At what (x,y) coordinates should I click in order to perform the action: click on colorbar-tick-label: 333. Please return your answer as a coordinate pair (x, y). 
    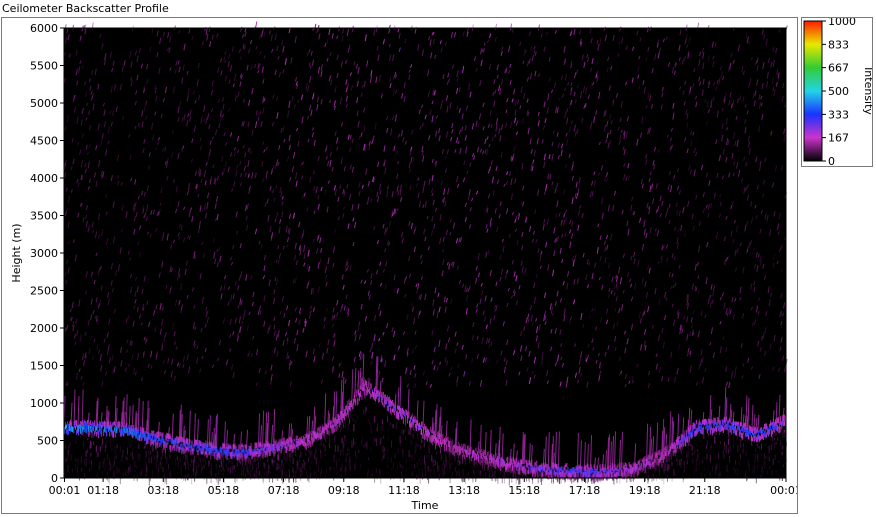
    Looking at the image, I should click on (838, 114).